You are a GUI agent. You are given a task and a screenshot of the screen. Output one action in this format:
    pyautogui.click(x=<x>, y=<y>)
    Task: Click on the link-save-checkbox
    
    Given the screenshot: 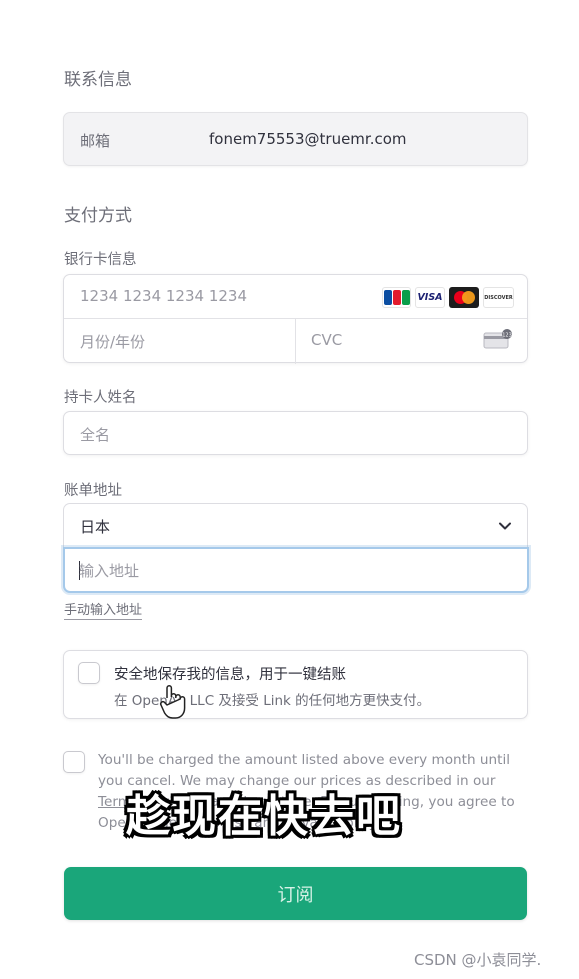 What is the action you would take?
    pyautogui.click(x=89, y=673)
    